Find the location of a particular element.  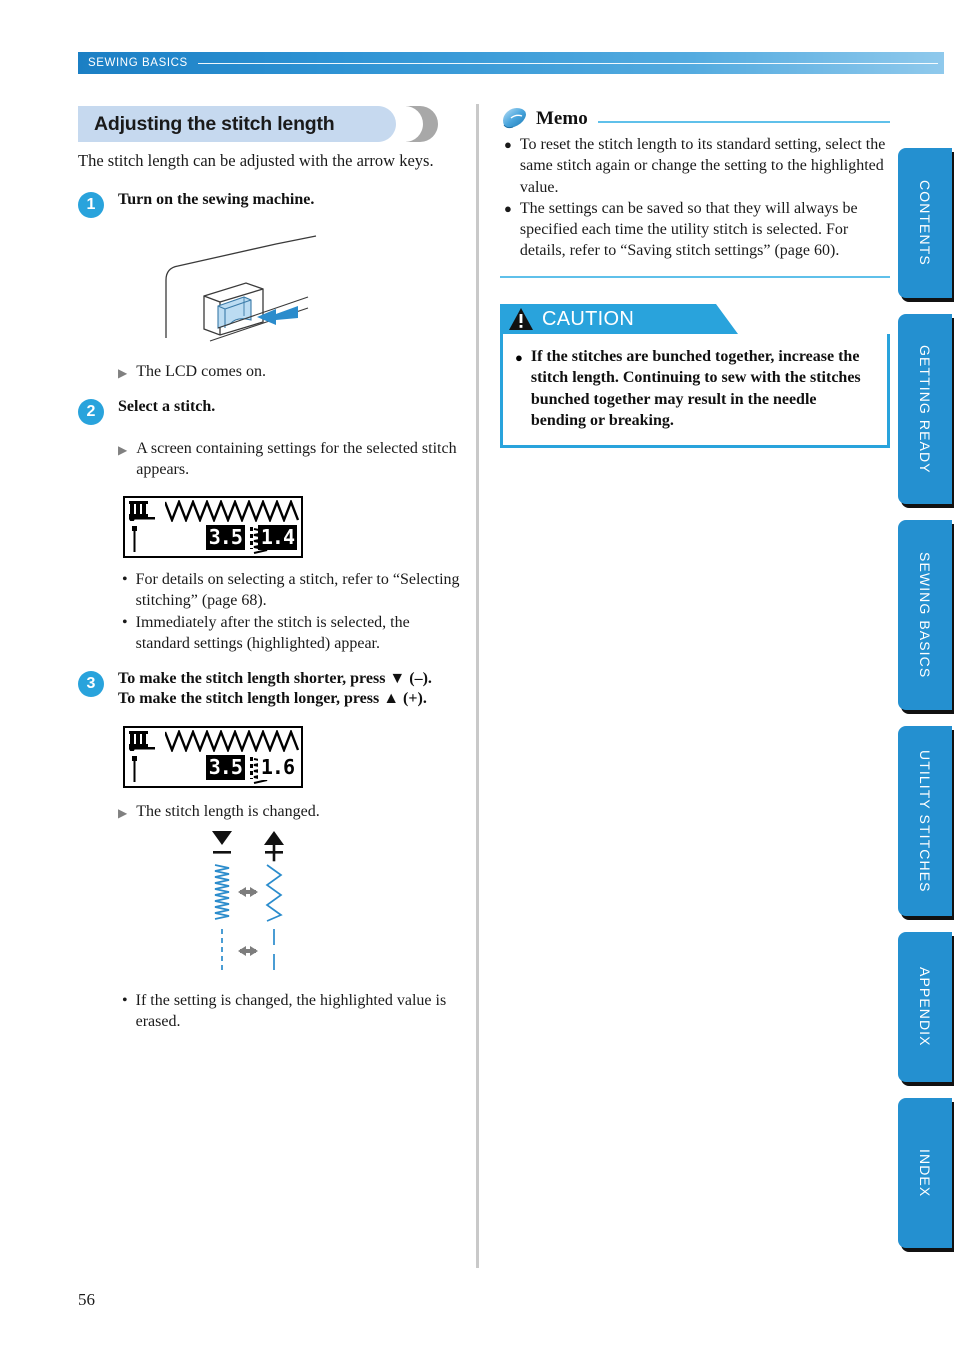

chapter-header-bar: SEWING BASICS is located at coordinates (511, 63).